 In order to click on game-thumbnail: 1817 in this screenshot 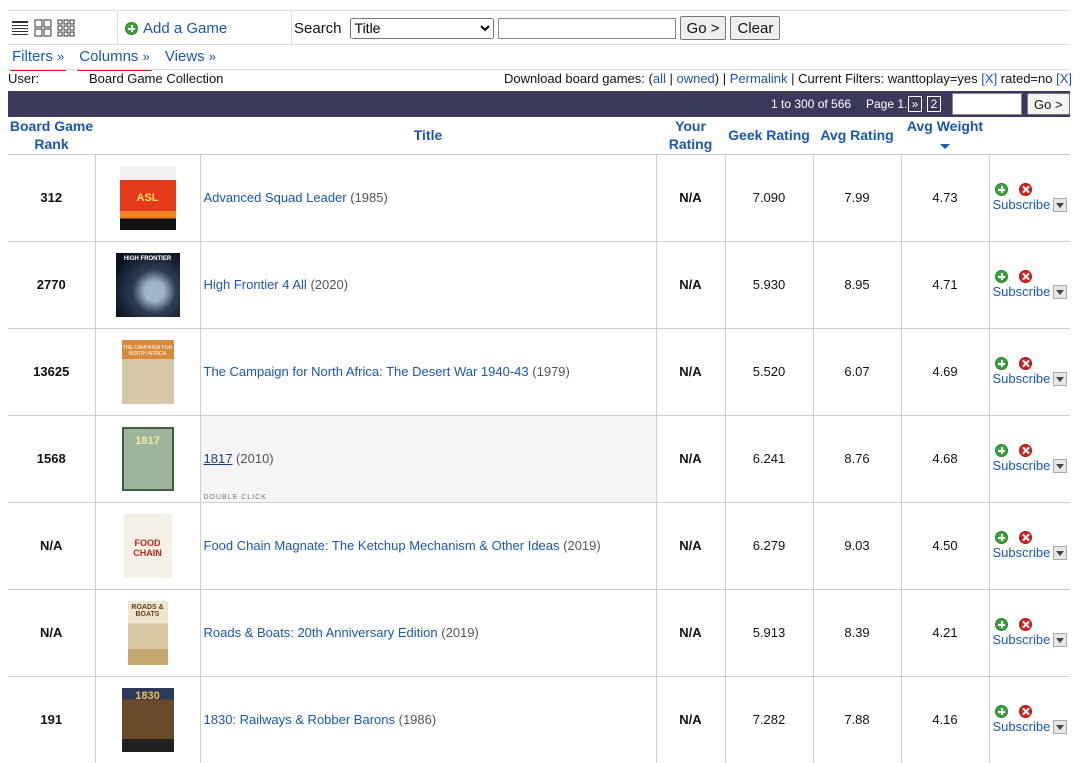, I will do `click(147, 458)`.